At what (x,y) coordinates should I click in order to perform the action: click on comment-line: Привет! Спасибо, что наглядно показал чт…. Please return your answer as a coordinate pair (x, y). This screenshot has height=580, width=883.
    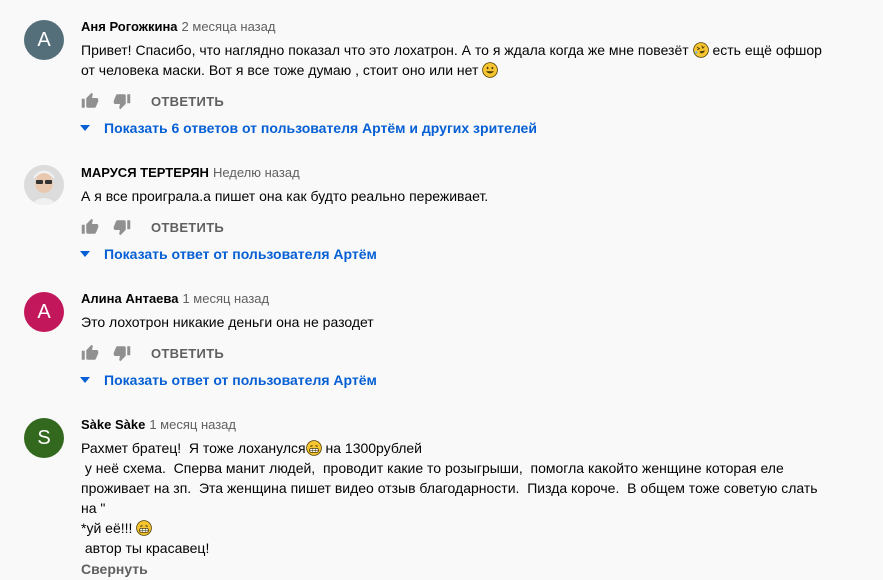
    Looking at the image, I should click on (385, 50).